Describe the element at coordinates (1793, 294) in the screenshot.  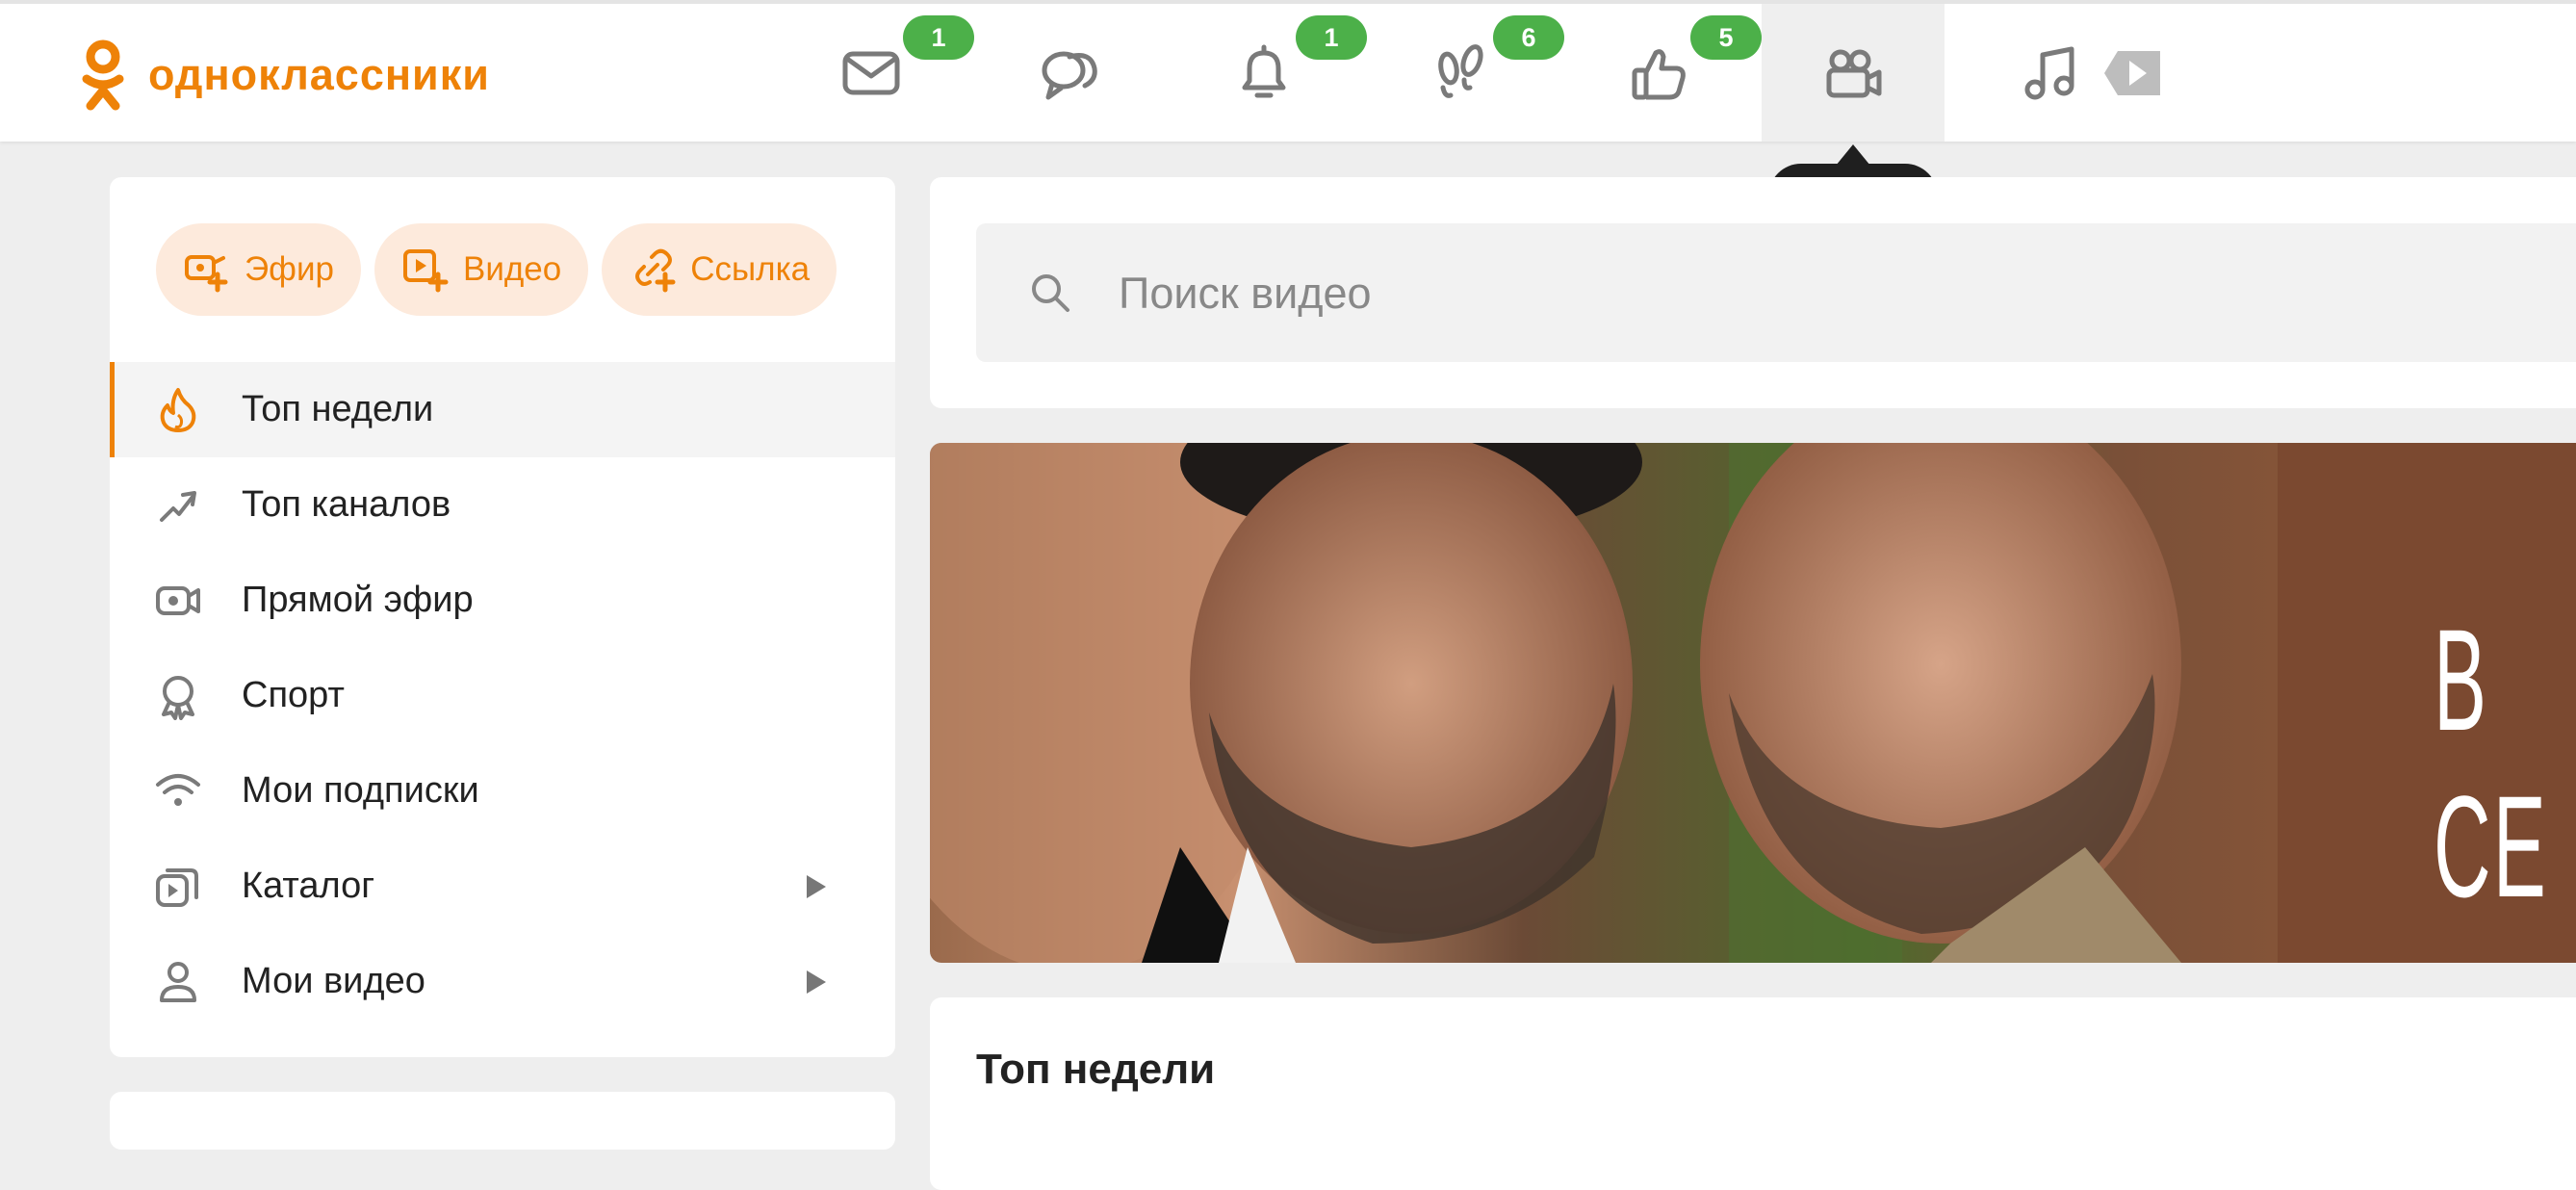
I see `search-input` at that location.